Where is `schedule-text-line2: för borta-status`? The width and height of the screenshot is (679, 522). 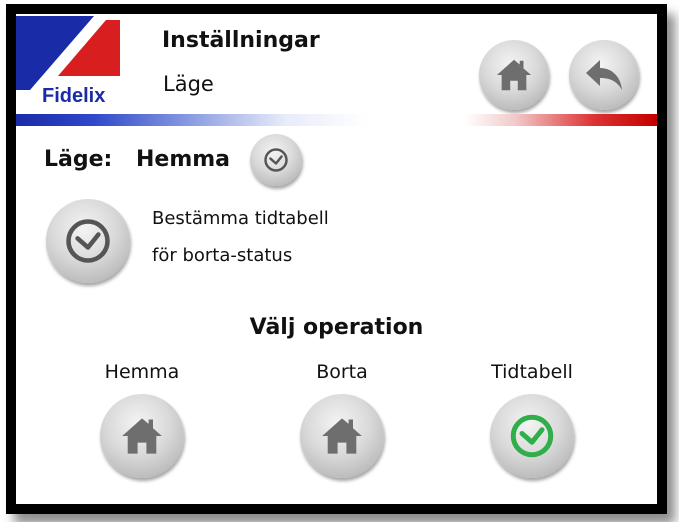
schedule-text-line2: för borta-status is located at coordinates (222, 255).